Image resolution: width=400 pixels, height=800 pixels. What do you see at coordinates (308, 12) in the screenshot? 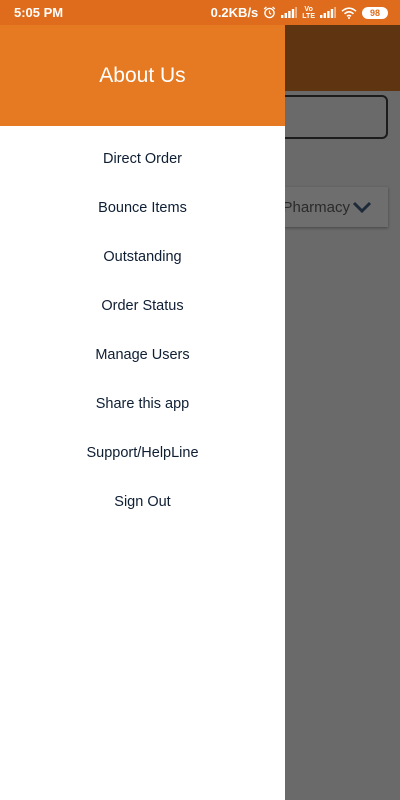
I see `volte-icon: Vo LTE` at bounding box center [308, 12].